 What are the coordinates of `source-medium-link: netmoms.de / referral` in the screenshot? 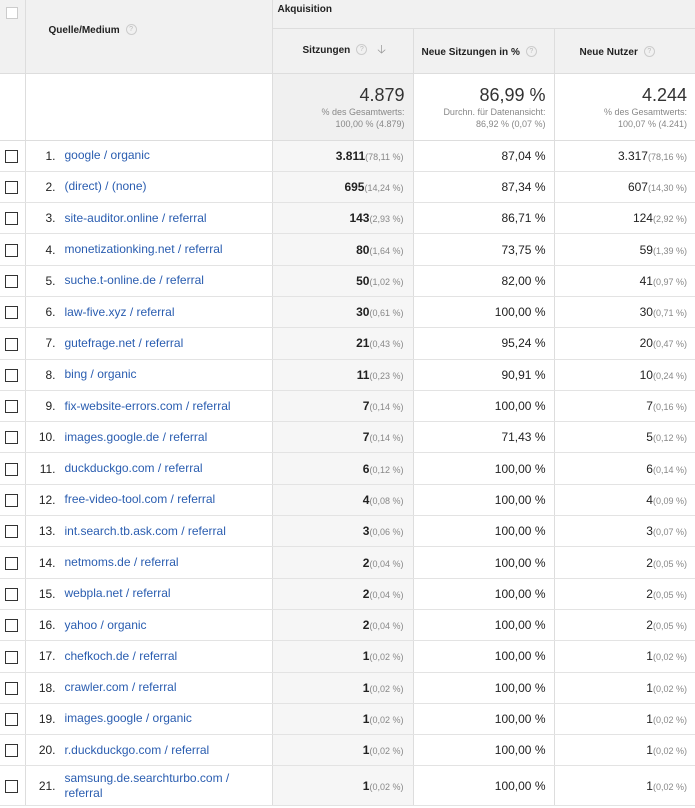 It's located at (122, 562).